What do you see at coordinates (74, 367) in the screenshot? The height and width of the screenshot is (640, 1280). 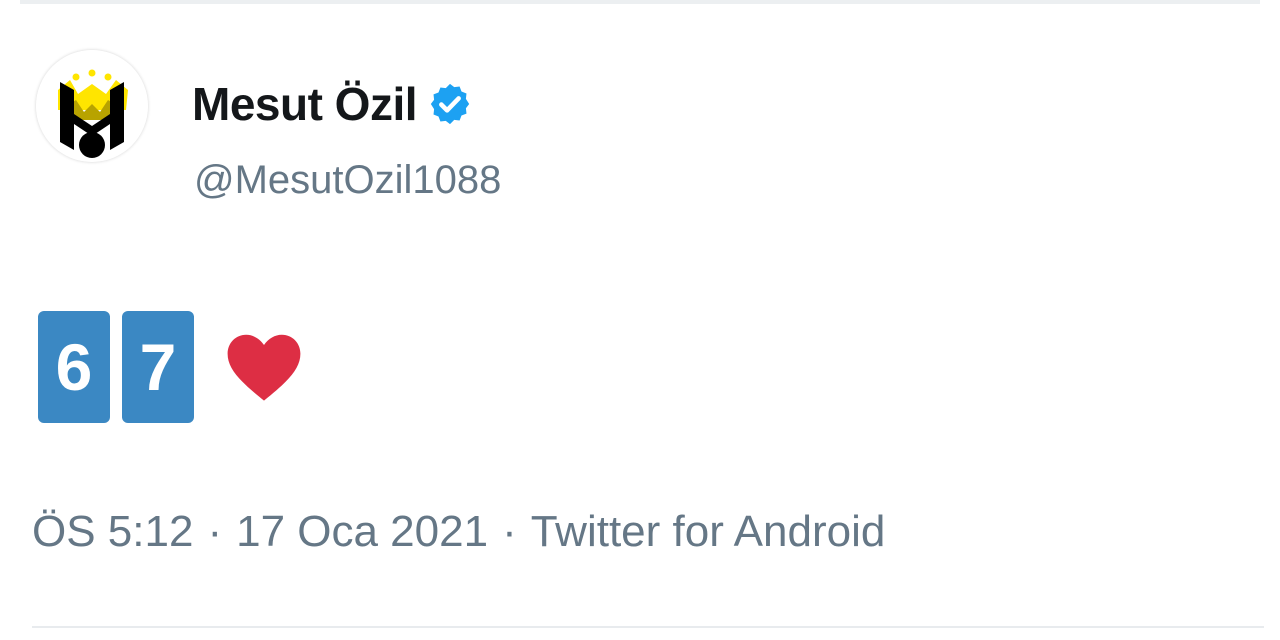 I see `keycap-6-icon: 6` at bounding box center [74, 367].